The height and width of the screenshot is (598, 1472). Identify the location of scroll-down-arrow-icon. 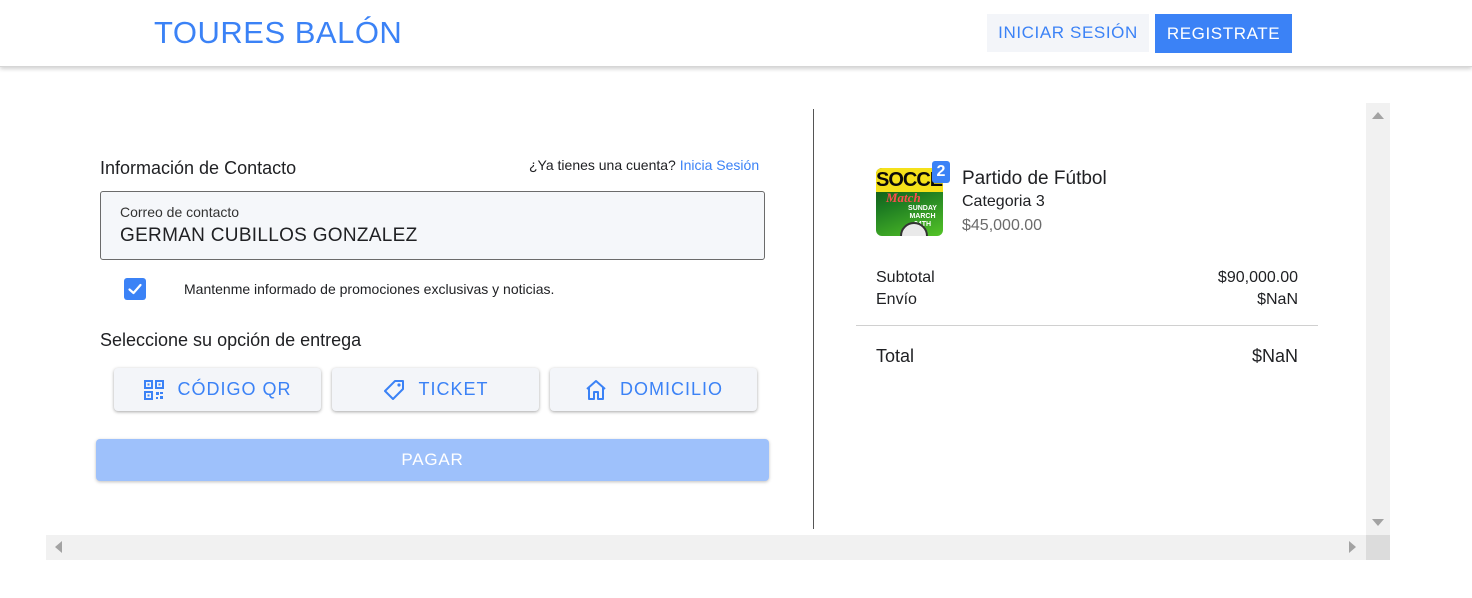
(1378, 522).